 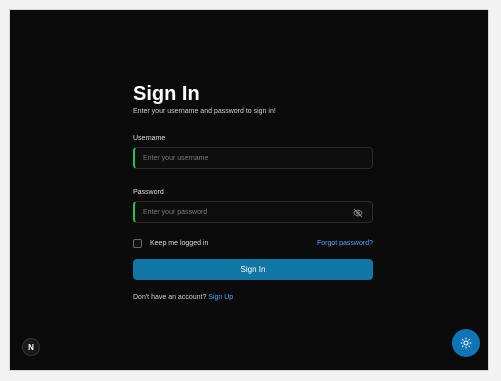 I want to click on sign-in-button: Sign In, so click(x=253, y=269).